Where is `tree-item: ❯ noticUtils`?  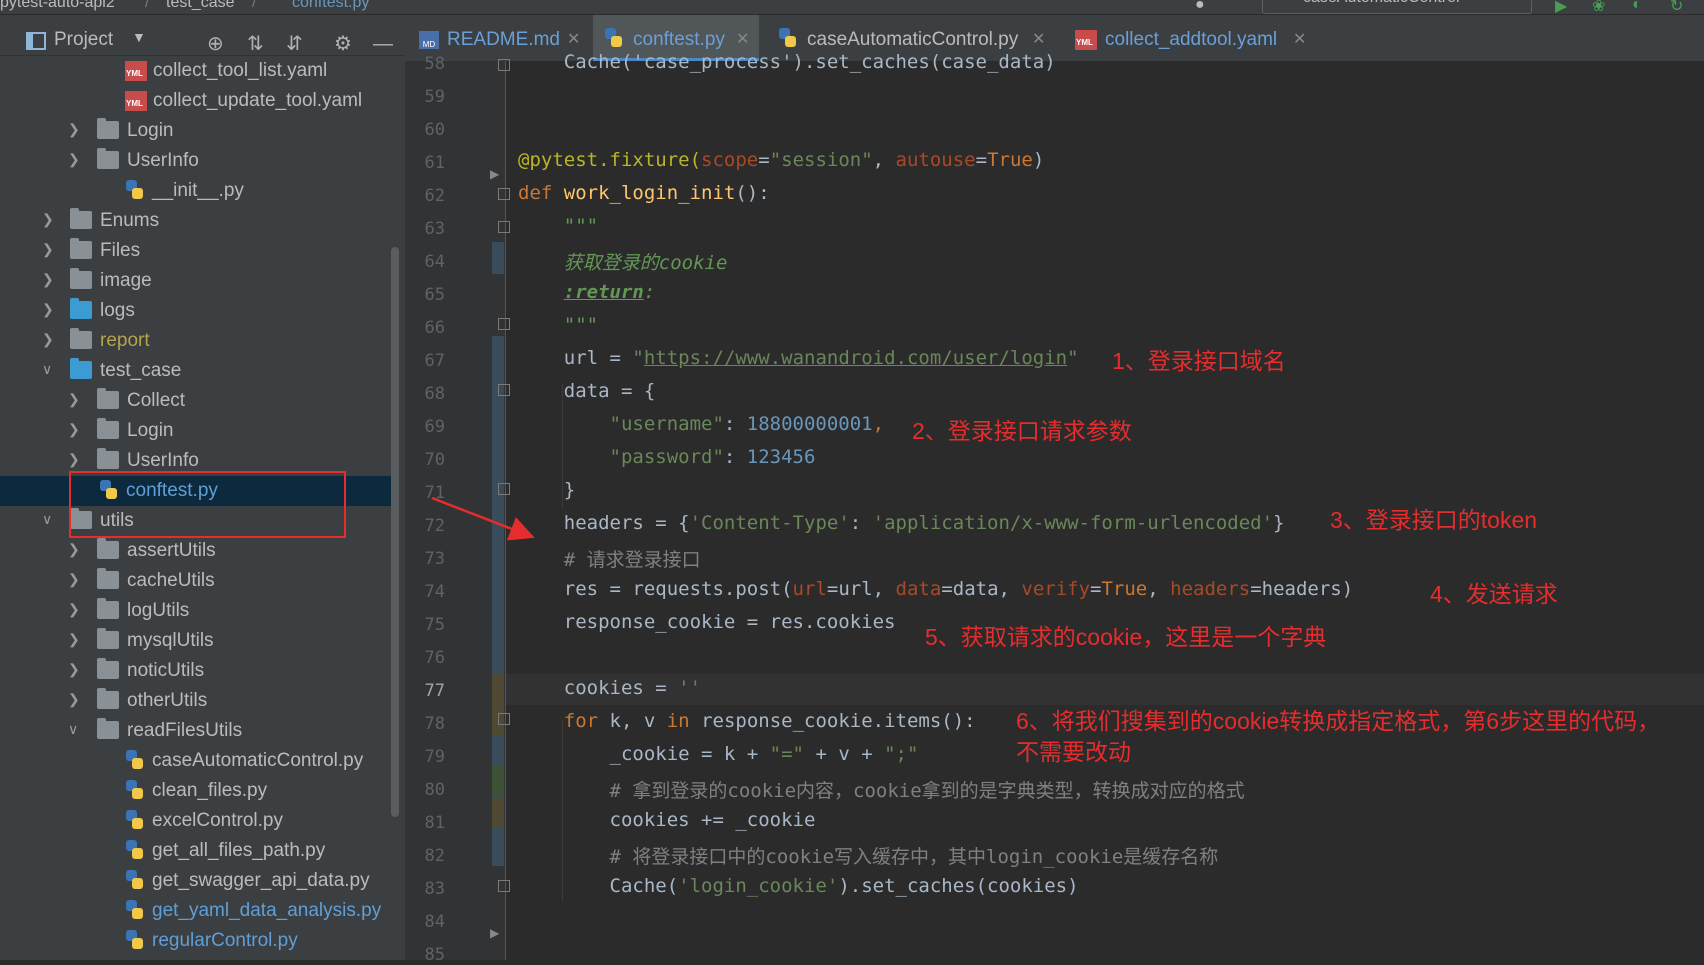 tree-item: ❯ noticUtils is located at coordinates (197, 671).